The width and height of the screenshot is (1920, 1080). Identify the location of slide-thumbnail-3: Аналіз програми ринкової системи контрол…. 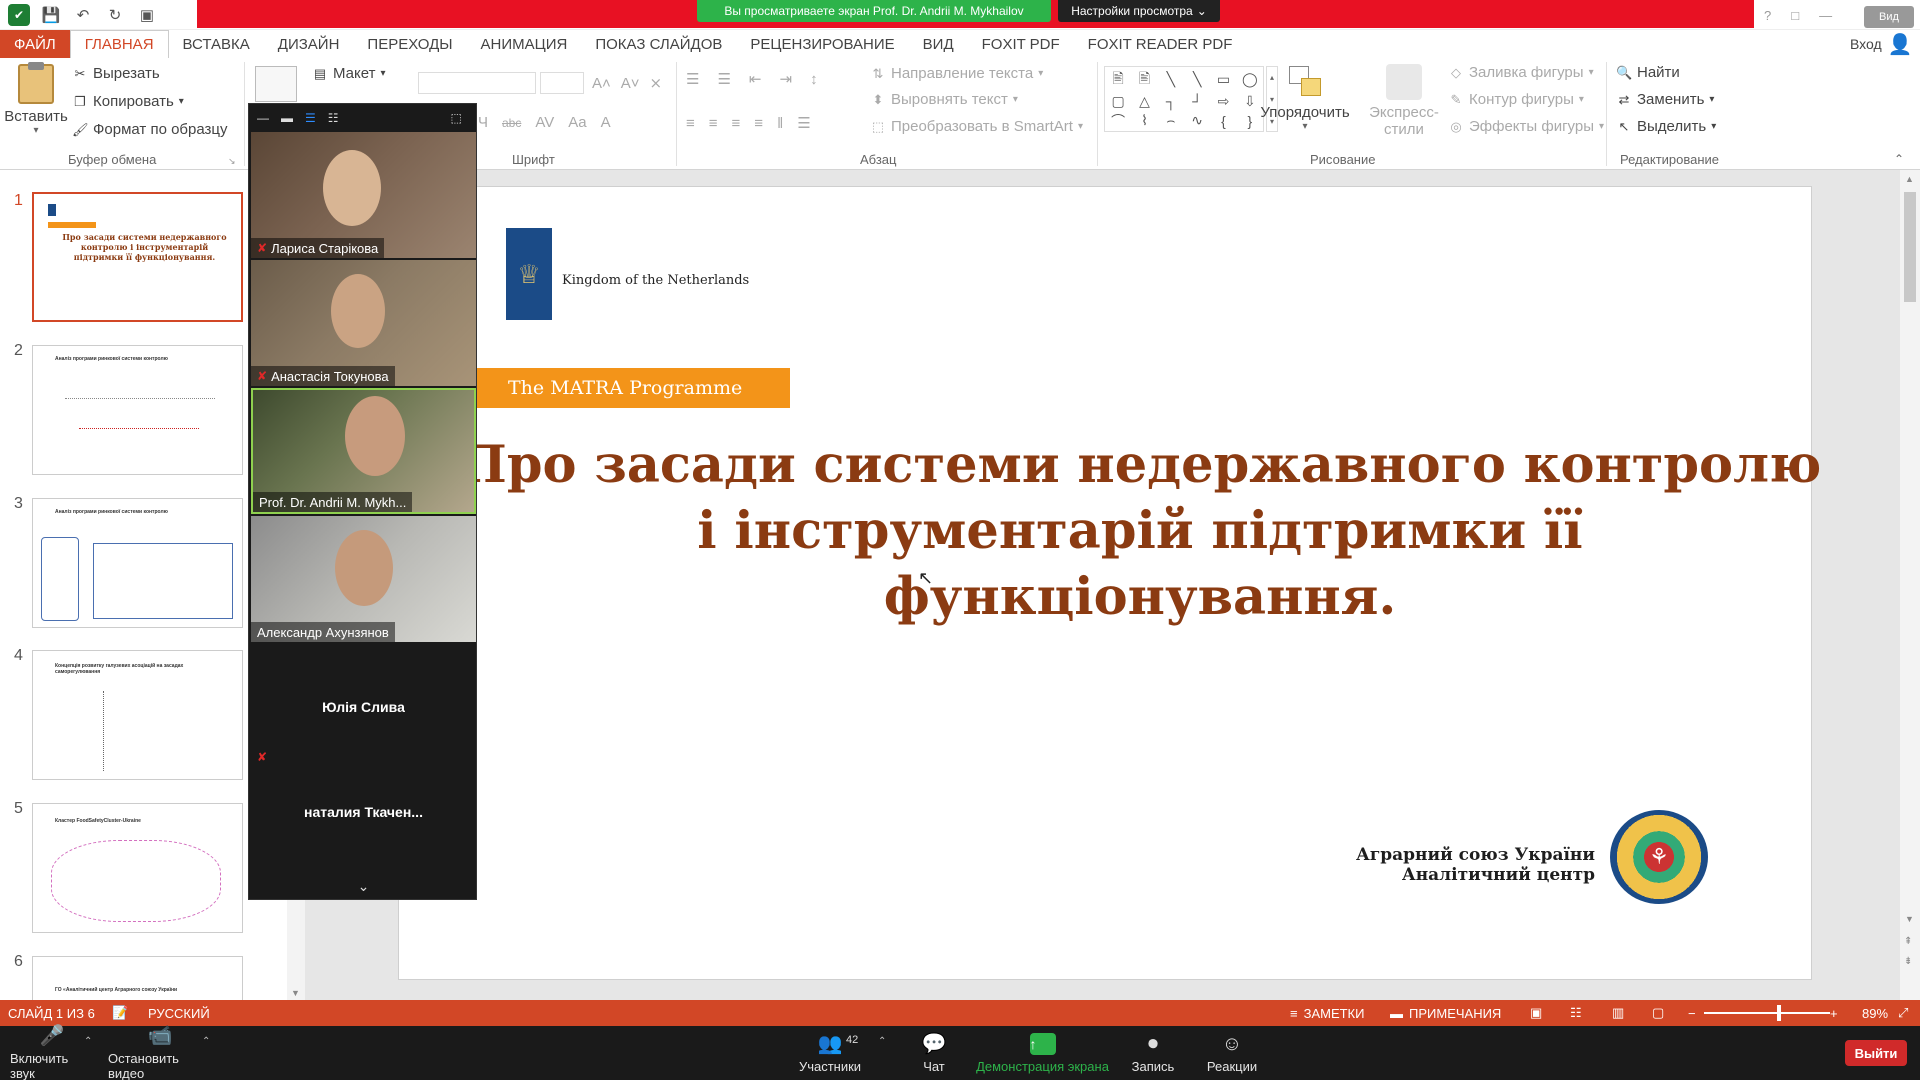
(137, 563).